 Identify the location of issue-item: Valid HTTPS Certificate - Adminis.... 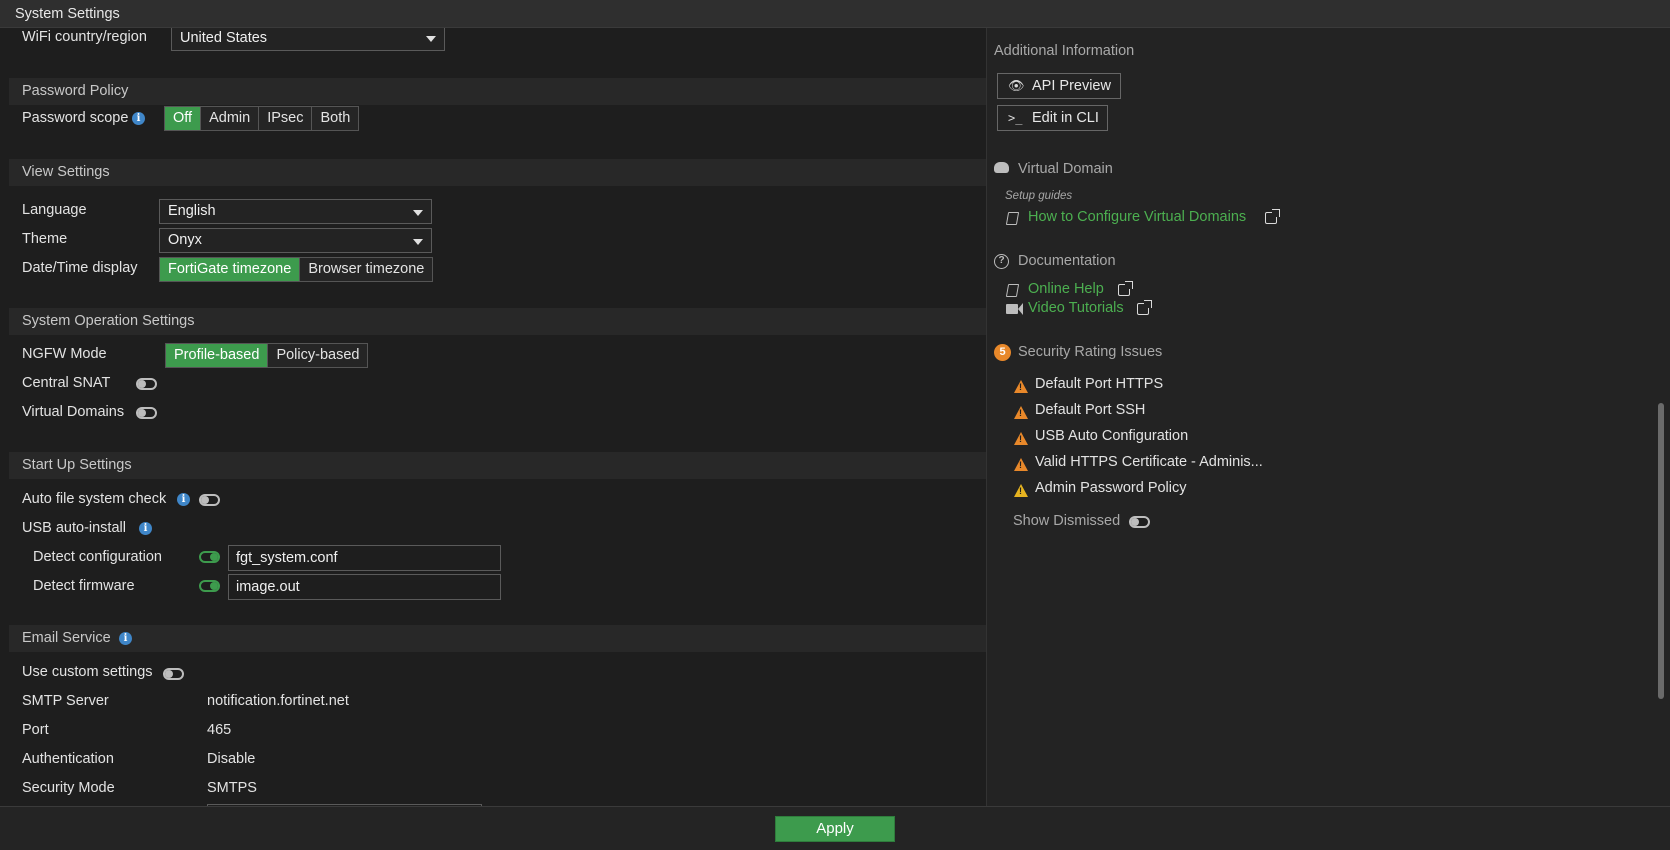
(1149, 462).